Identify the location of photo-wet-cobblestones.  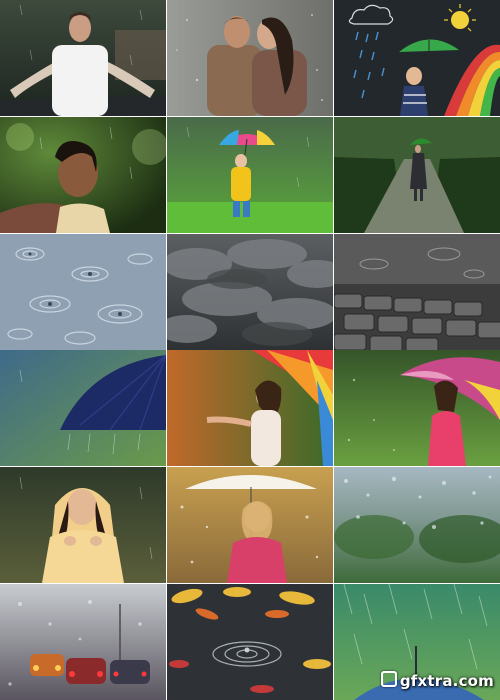
(417, 291).